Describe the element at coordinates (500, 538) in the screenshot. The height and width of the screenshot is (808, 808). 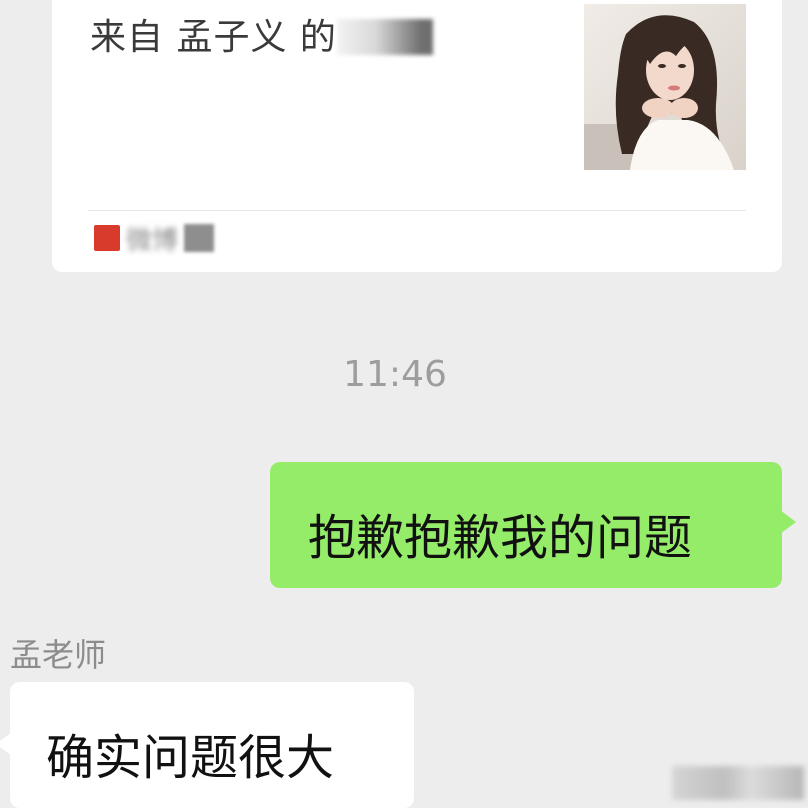
I see `outgoing-message-text: 抱歉抱歉我的问题` at that location.